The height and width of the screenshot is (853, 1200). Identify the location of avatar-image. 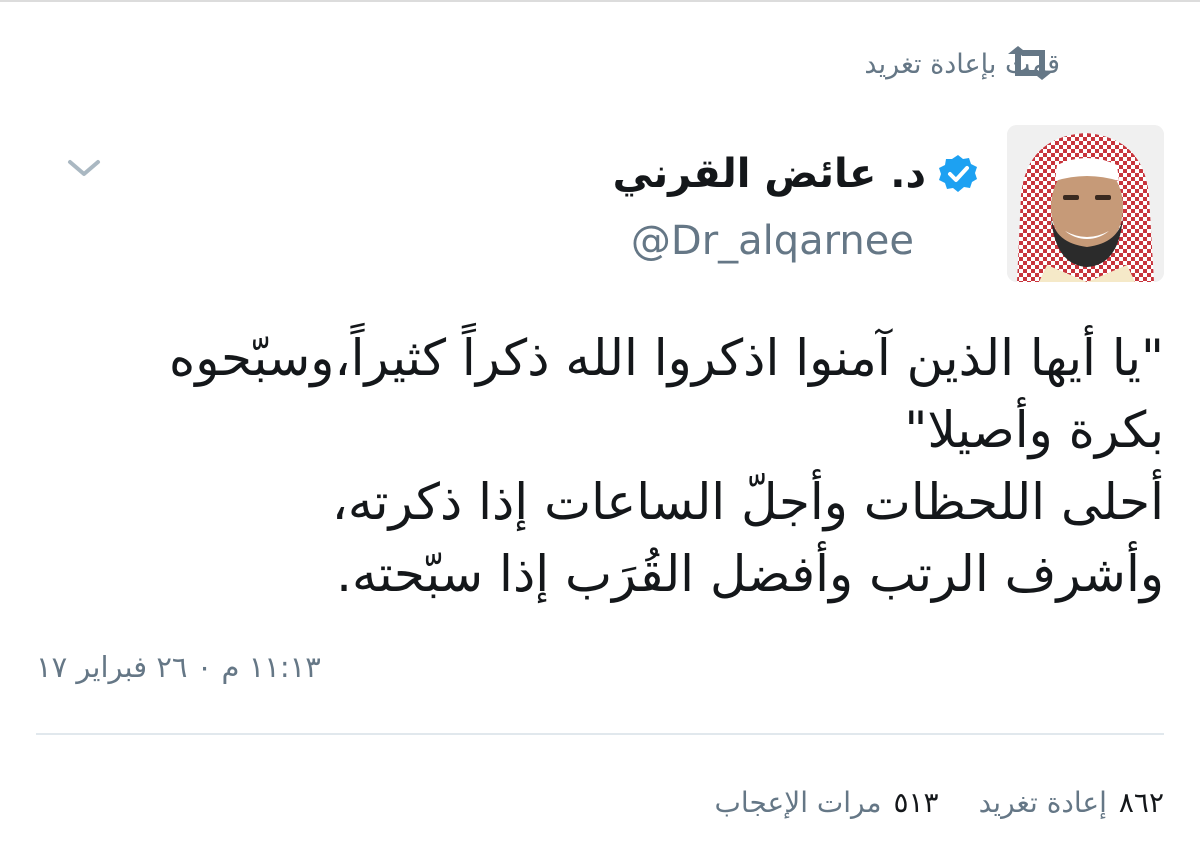
(1085, 203).